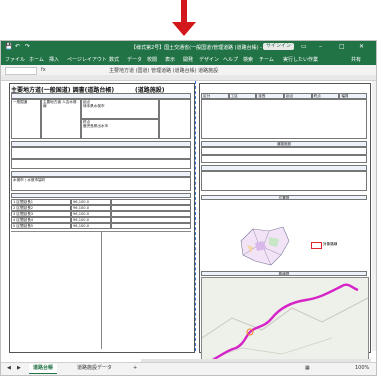  What do you see at coordinates (163, 70) in the screenshot?
I see `formula-content: 主要地方道 (国道) 管理道路 (道路台帳) 道路施設` at bounding box center [163, 70].